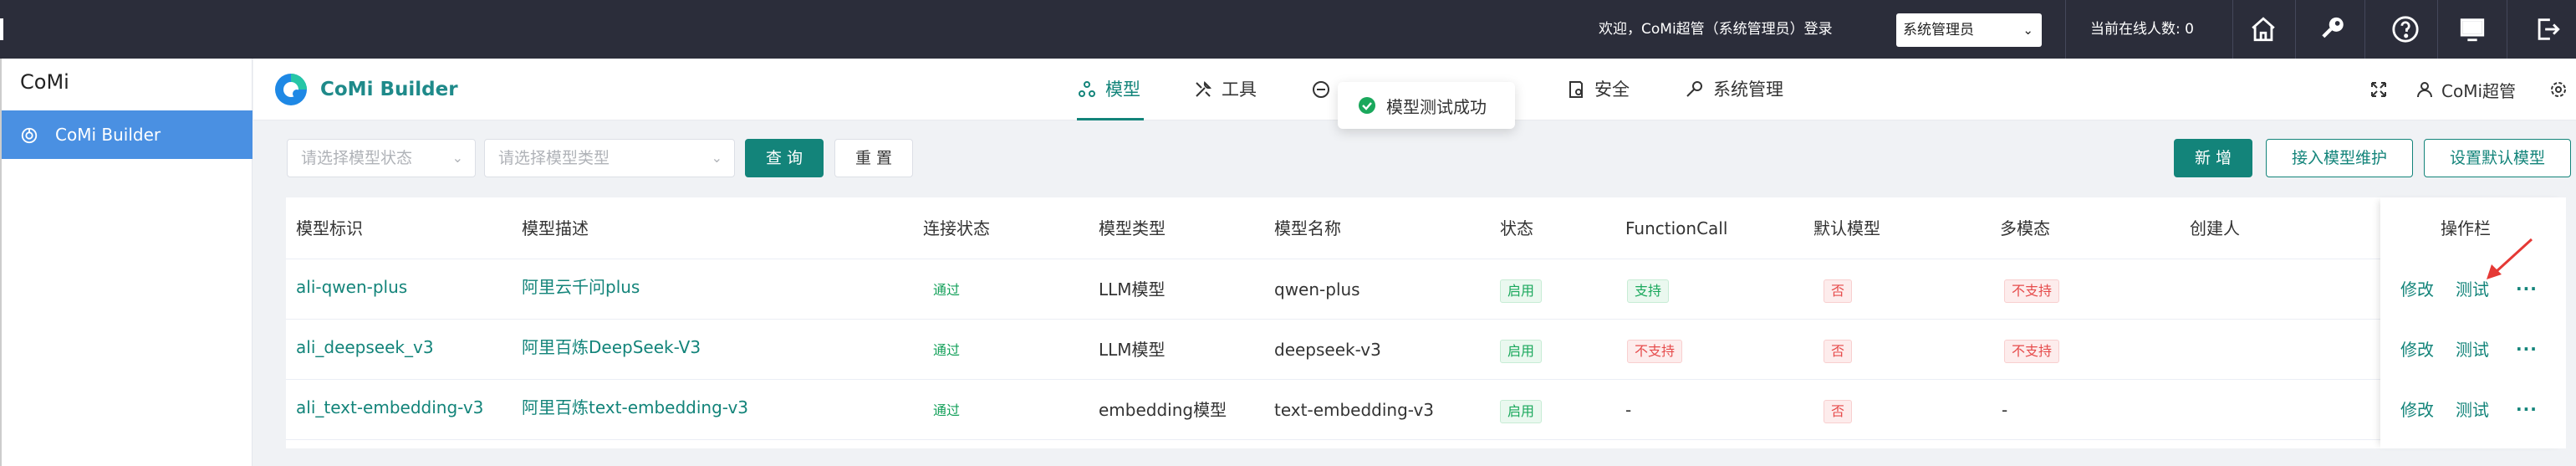  What do you see at coordinates (1239, 89) in the screenshot?
I see `tab-tools-label: 工具` at bounding box center [1239, 89].